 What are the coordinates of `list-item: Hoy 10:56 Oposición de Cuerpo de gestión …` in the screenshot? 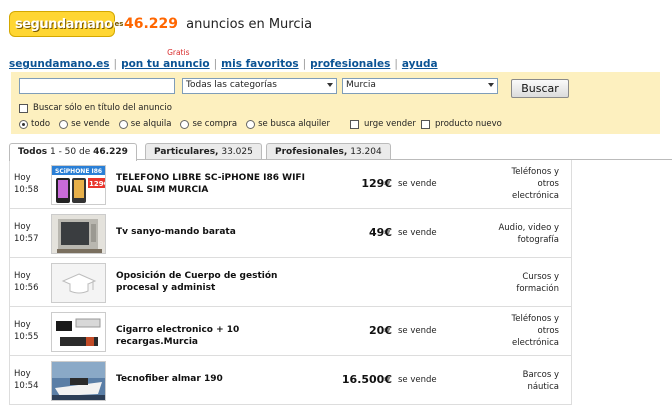 It's located at (290, 282).